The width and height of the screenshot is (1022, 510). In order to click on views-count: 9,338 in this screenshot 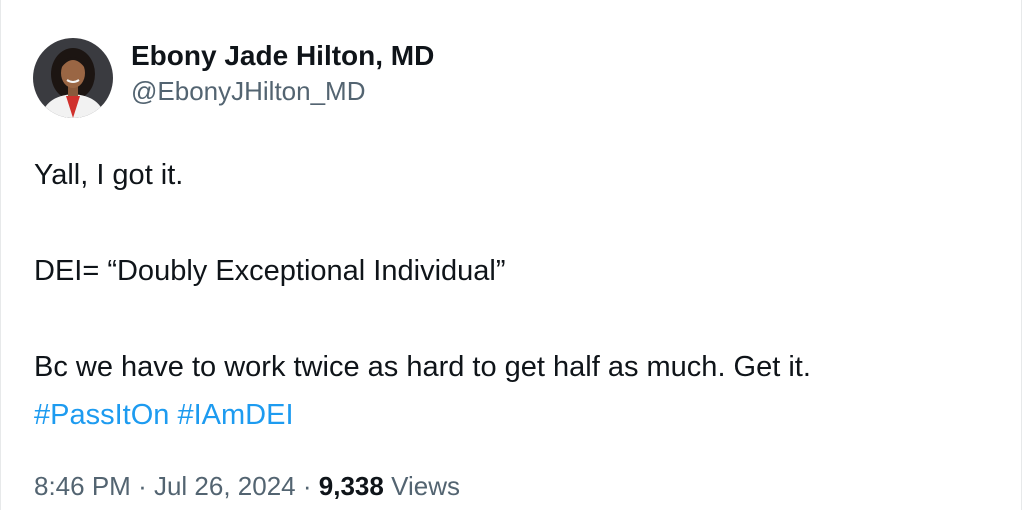, I will do `click(351, 486)`.